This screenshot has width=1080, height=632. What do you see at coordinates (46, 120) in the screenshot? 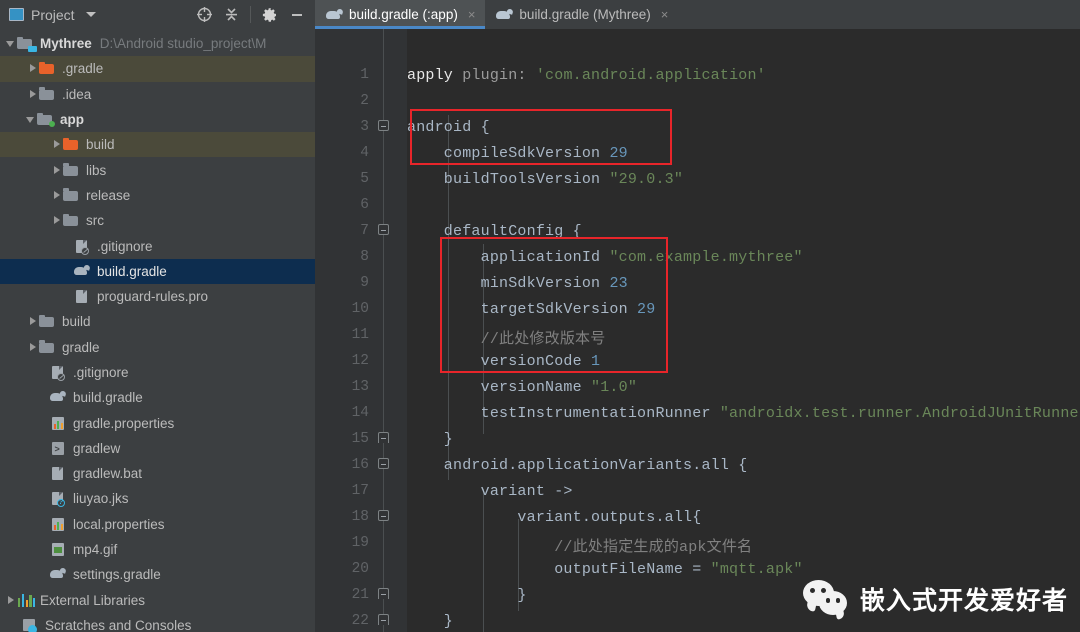
I see `module-folder-icon` at bounding box center [46, 120].